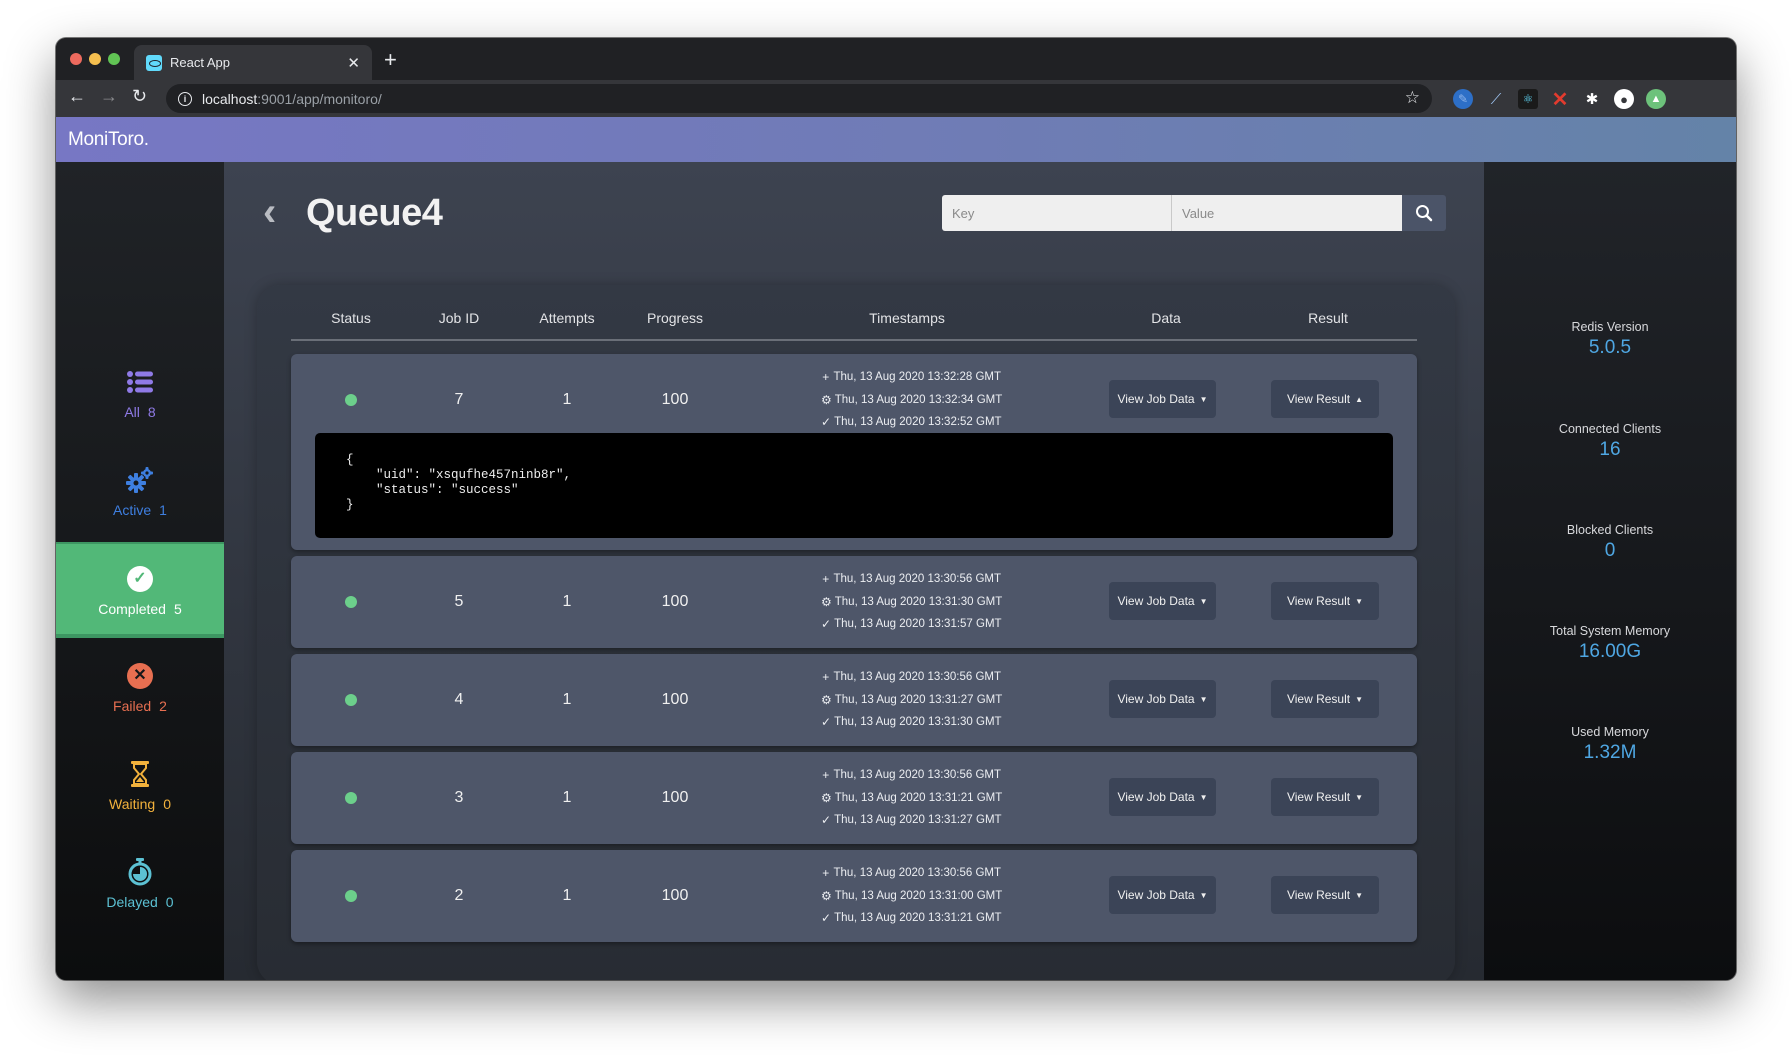 This screenshot has width=1792, height=1055. Describe the element at coordinates (1610, 530) in the screenshot. I see `stat-label: Blocked Clients` at that location.